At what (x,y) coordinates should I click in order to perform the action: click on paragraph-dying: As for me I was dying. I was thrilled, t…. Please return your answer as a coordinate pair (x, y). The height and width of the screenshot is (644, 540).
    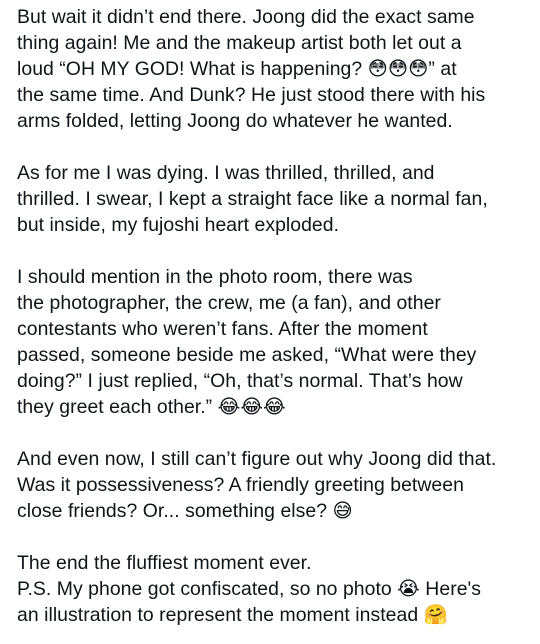
    Looking at the image, I should click on (252, 199).